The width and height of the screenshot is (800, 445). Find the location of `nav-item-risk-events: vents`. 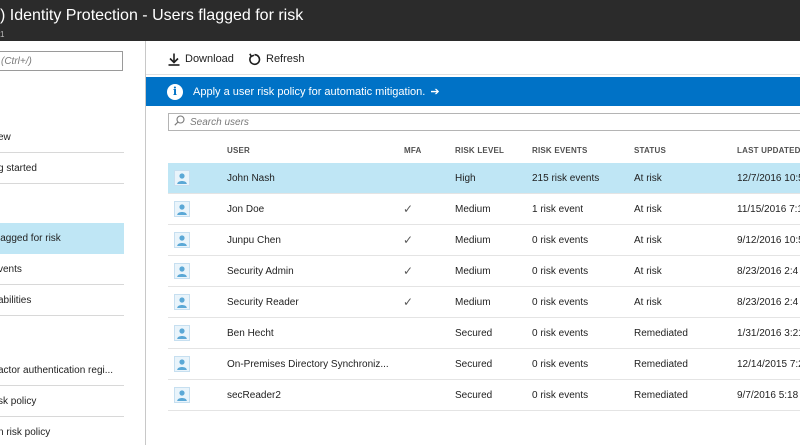

nav-item-risk-events: vents is located at coordinates (62, 269).